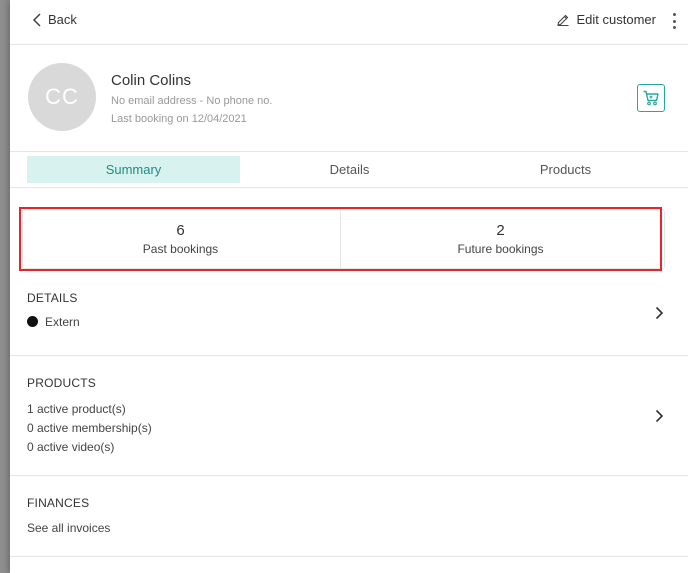  Describe the element at coordinates (62, 97) in the screenshot. I see `avatar: CC` at that location.